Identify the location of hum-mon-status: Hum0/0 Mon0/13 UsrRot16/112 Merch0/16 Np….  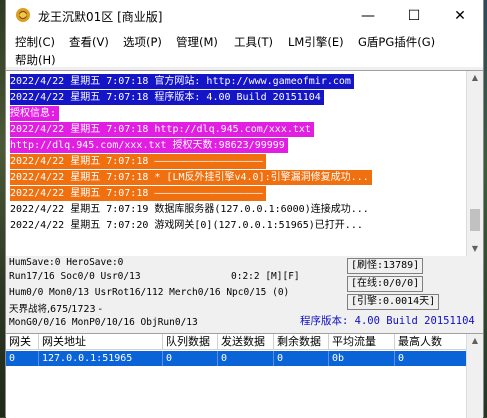
(149, 292).